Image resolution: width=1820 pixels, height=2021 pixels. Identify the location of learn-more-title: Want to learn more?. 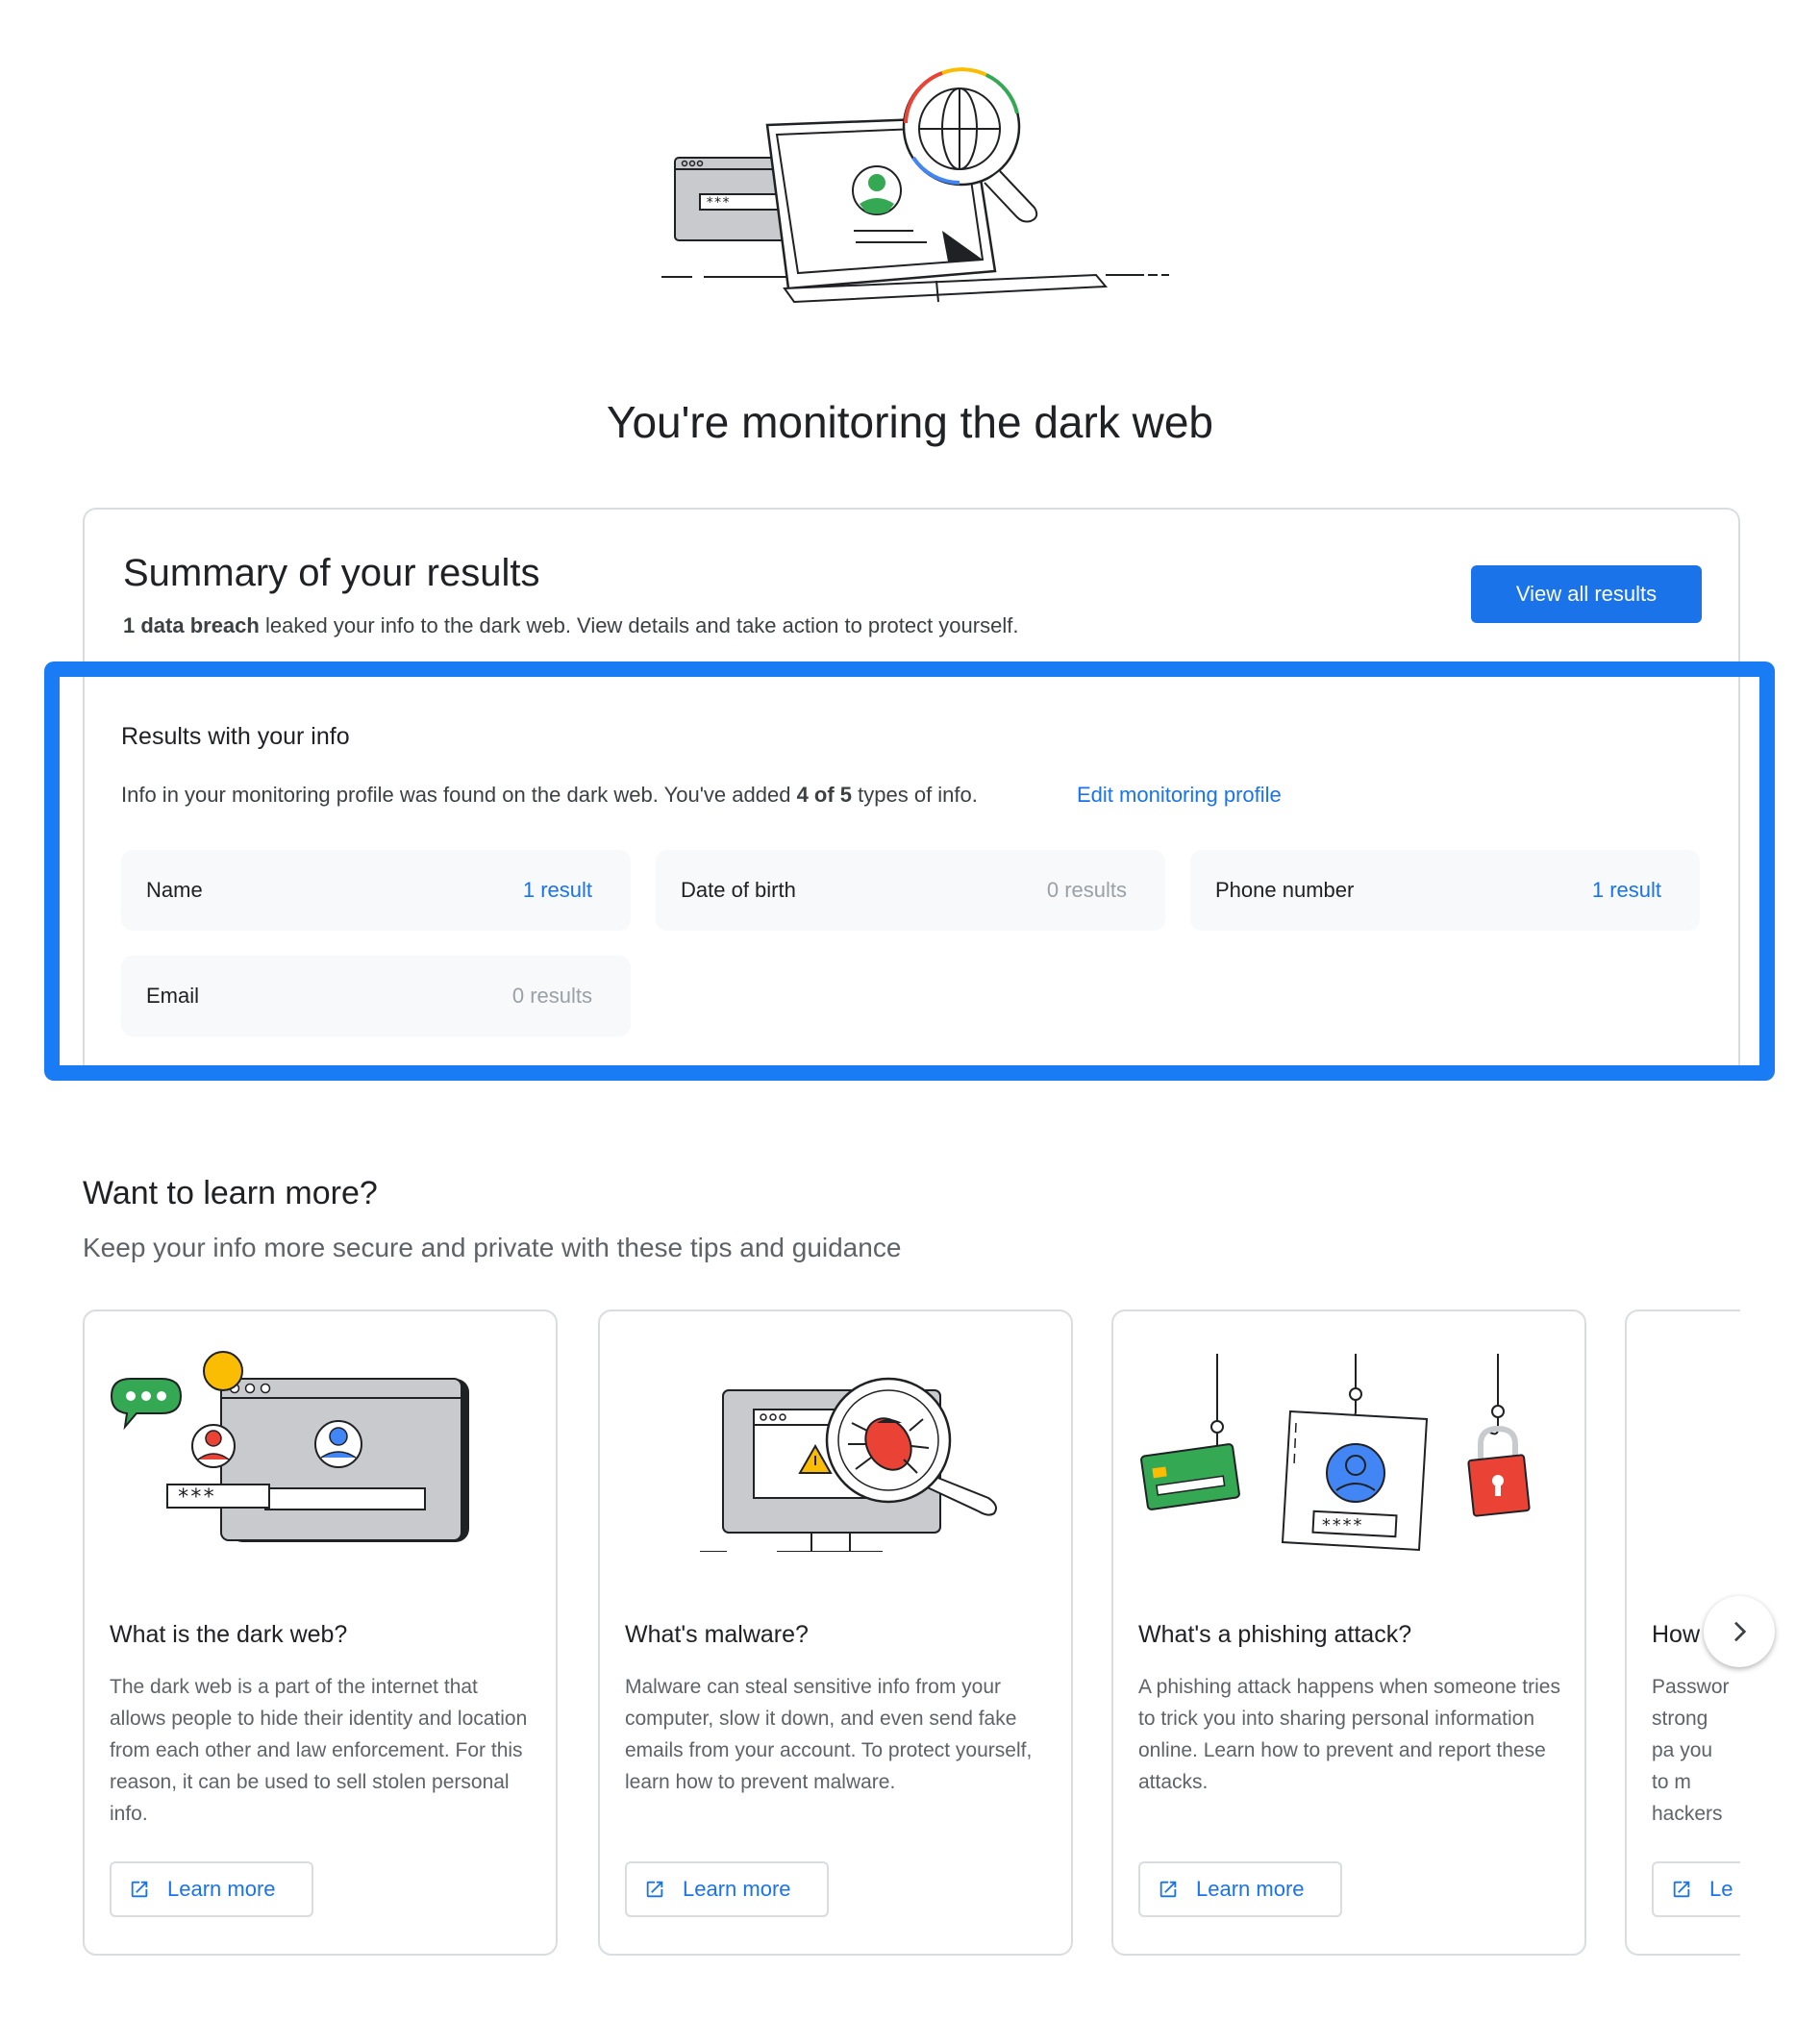
(231, 1193).